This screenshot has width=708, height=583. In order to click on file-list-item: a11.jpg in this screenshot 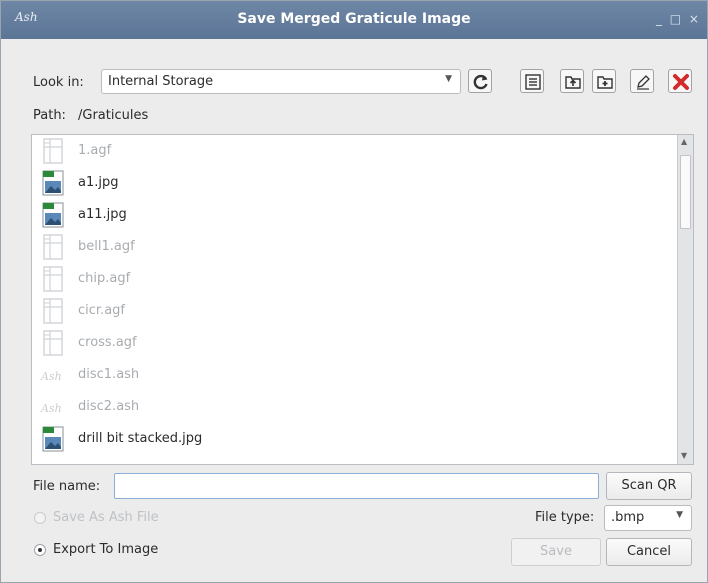, I will do `click(354, 215)`.